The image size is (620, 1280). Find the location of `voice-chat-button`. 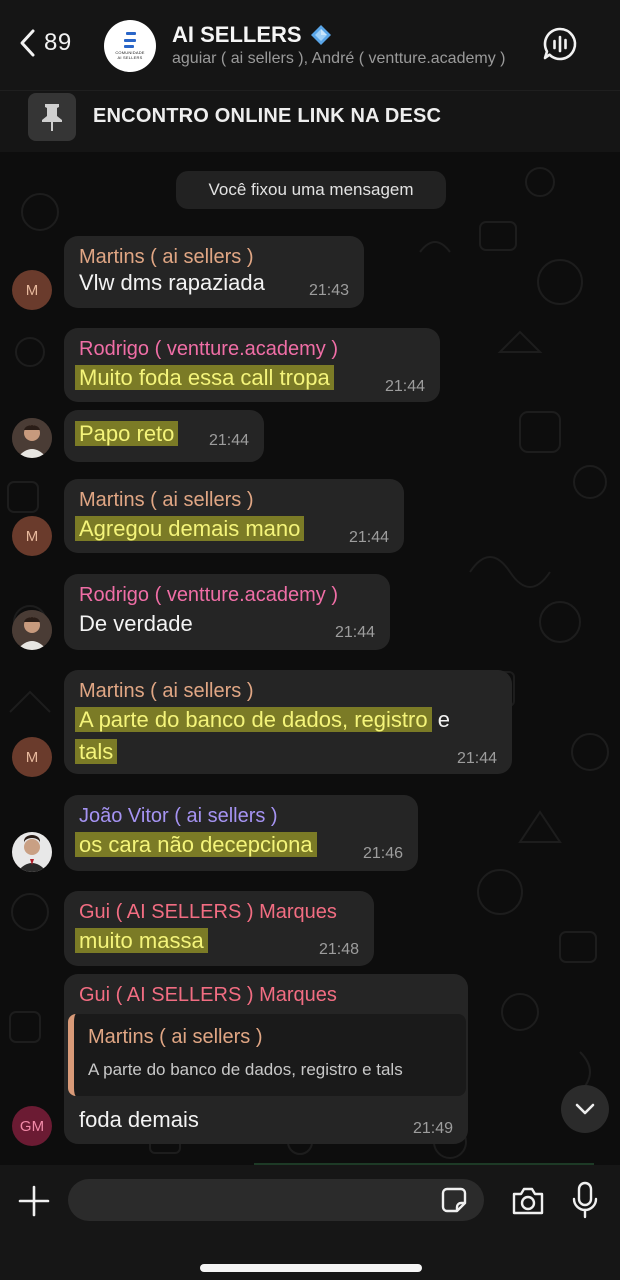

voice-chat-button is located at coordinates (560, 44).